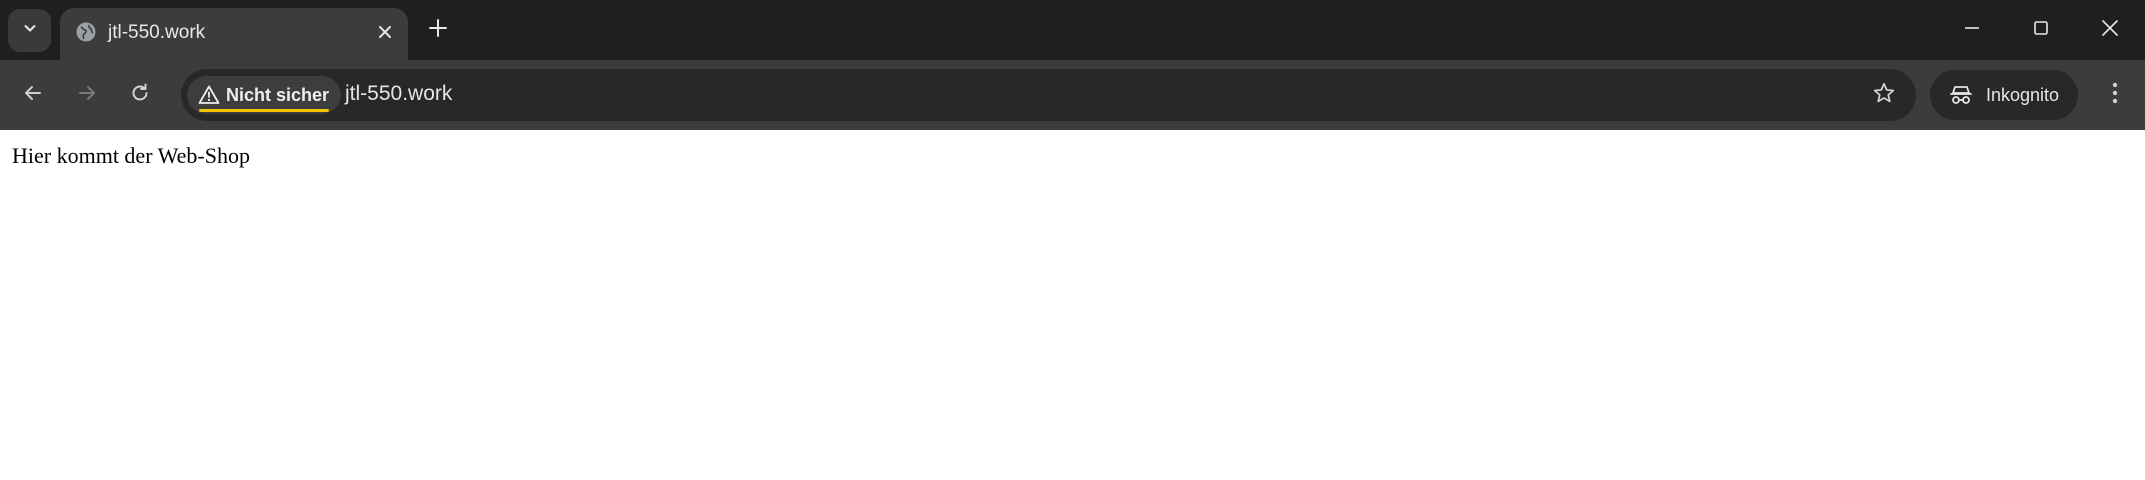  Describe the element at coordinates (1961, 95) in the screenshot. I see `incognito-icon` at that location.